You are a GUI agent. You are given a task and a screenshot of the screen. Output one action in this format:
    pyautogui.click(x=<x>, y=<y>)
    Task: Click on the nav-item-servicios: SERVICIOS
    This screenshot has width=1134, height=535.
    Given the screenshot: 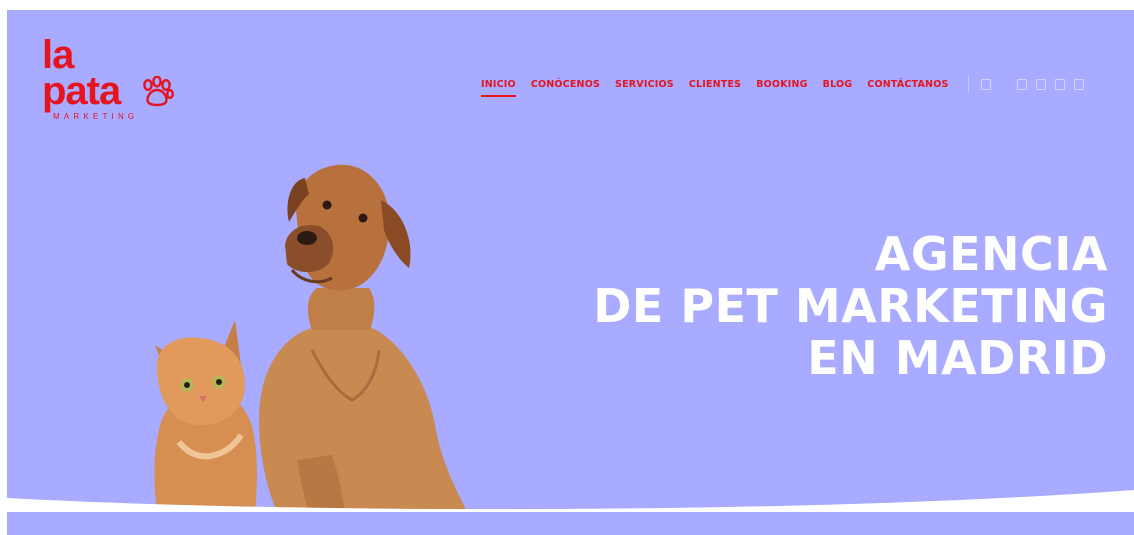 What is the action you would take?
    pyautogui.click(x=644, y=84)
    